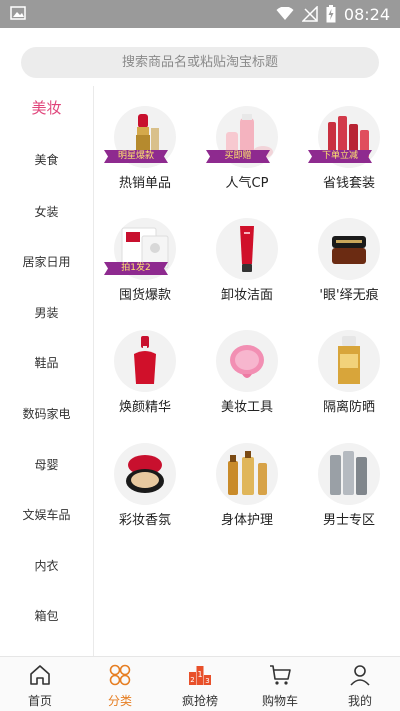  What do you see at coordinates (145, 474) in the screenshot?
I see `cushion-compact-icon` at bounding box center [145, 474].